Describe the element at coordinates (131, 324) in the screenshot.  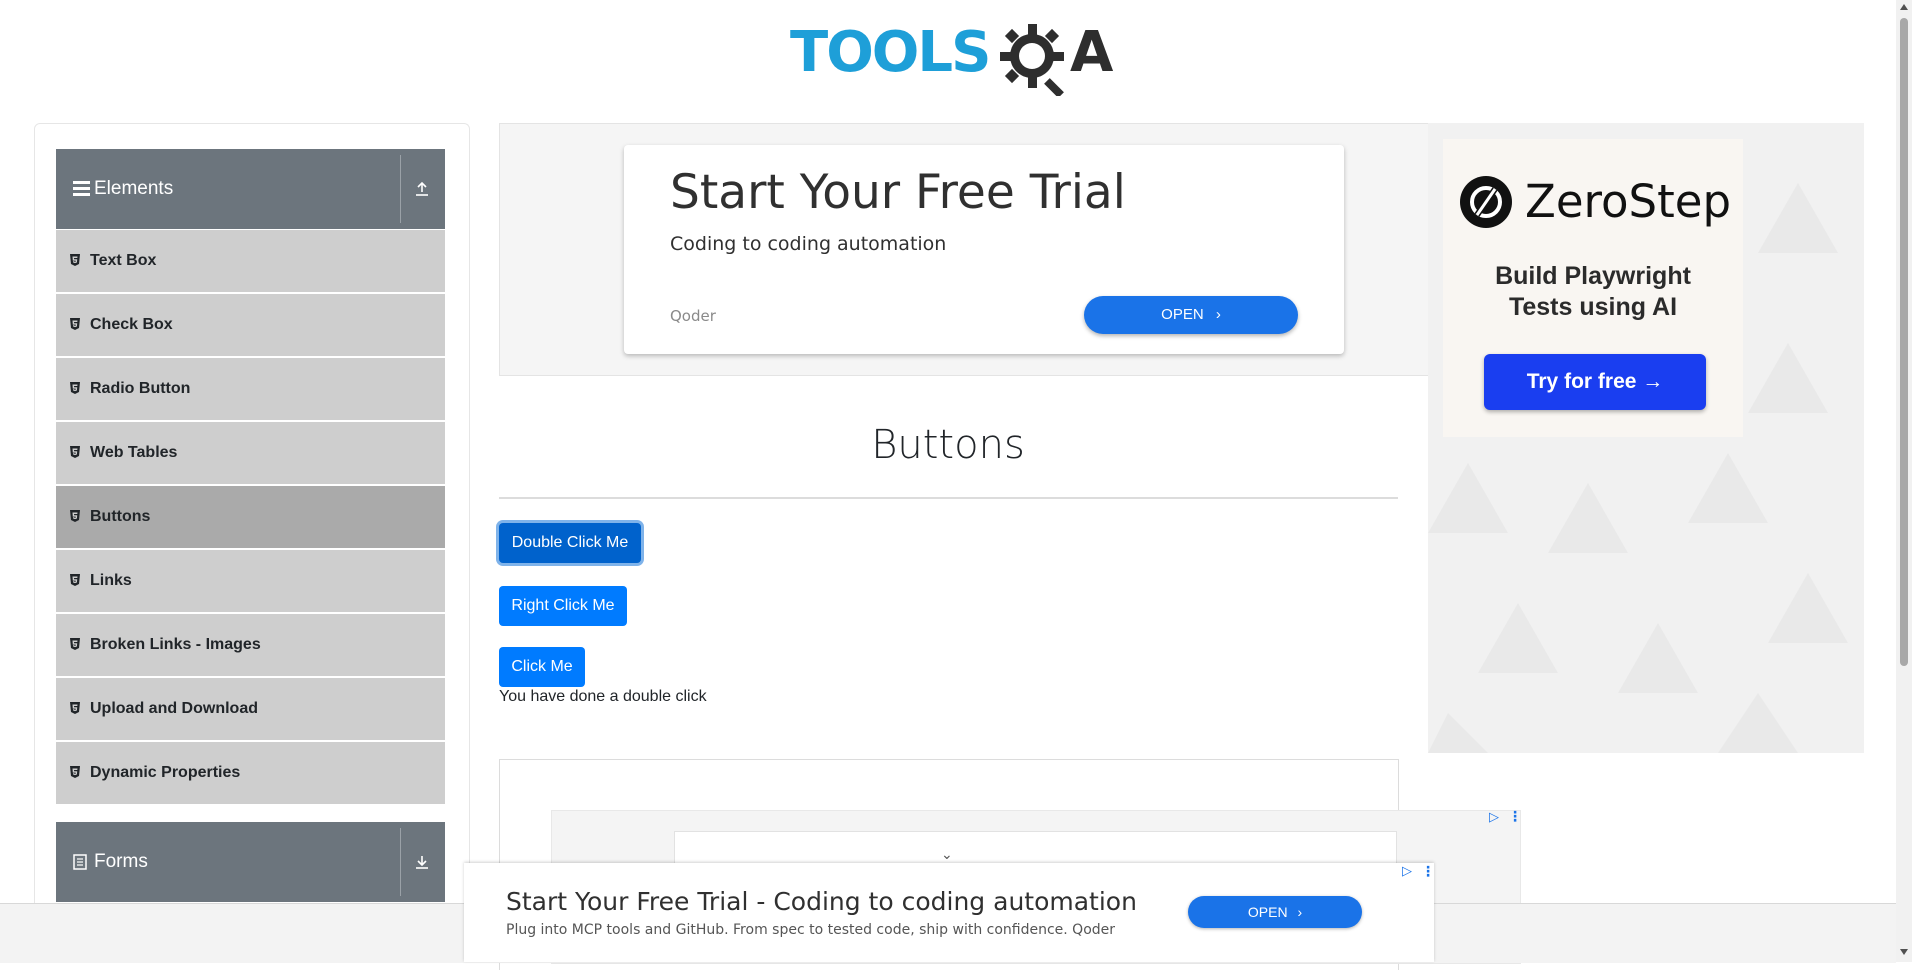
I see `sidebar-item-label: Check Box` at that location.